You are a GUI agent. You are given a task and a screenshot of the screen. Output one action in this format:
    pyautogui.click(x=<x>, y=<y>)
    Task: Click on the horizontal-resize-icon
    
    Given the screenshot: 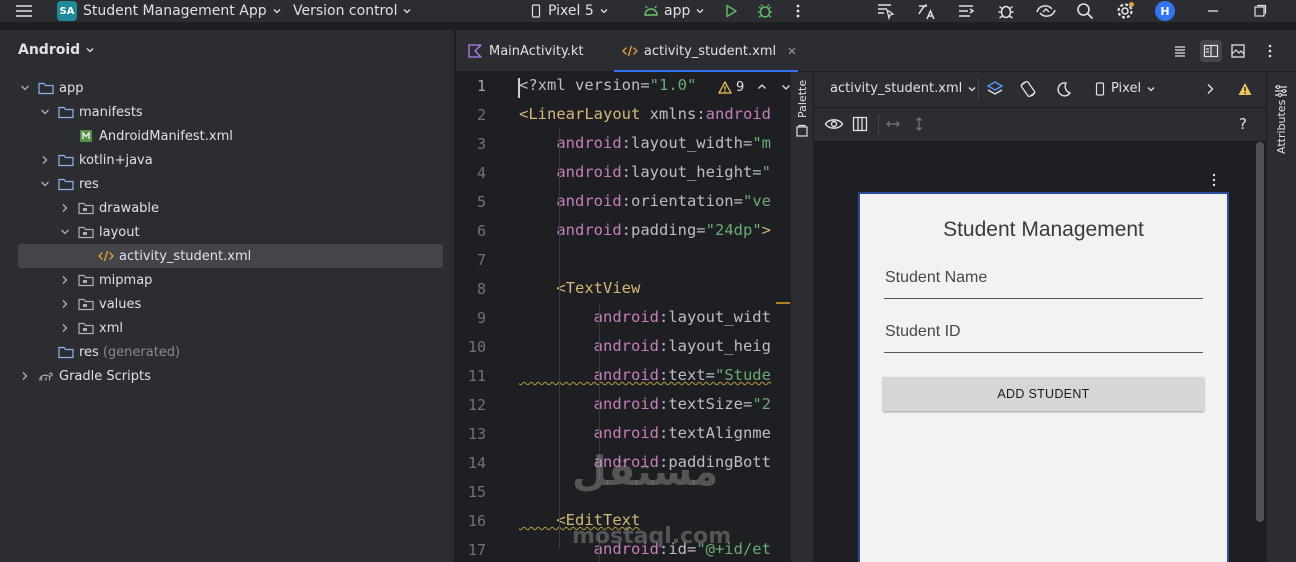 What is the action you would take?
    pyautogui.click(x=893, y=124)
    